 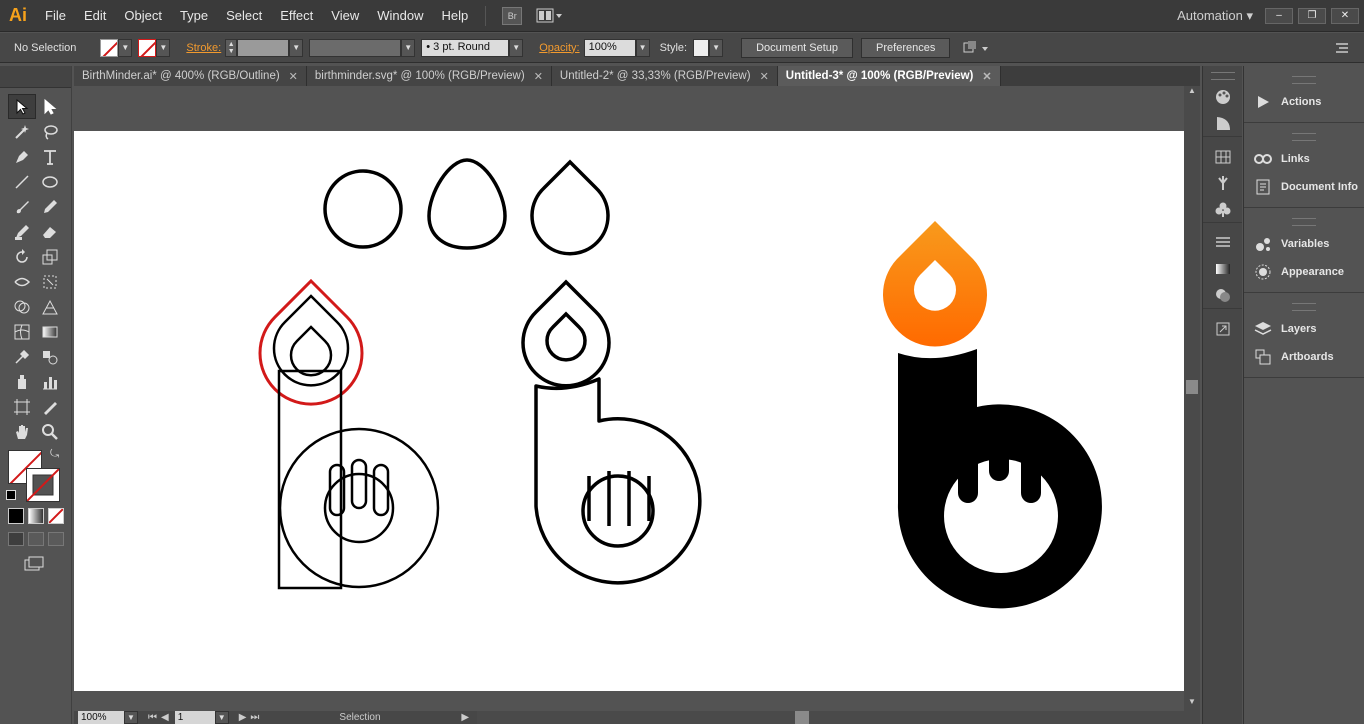 I want to click on workspace-switcher: Automation ▾, so click(x=1215, y=16).